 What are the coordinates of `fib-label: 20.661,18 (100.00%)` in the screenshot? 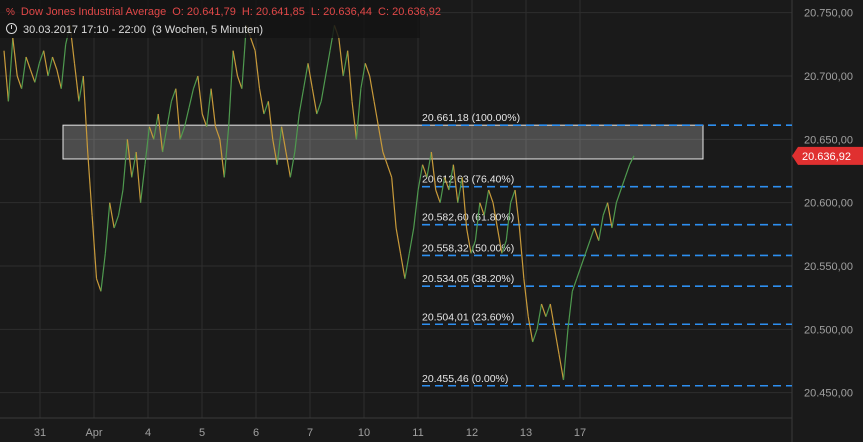 It's located at (471, 118).